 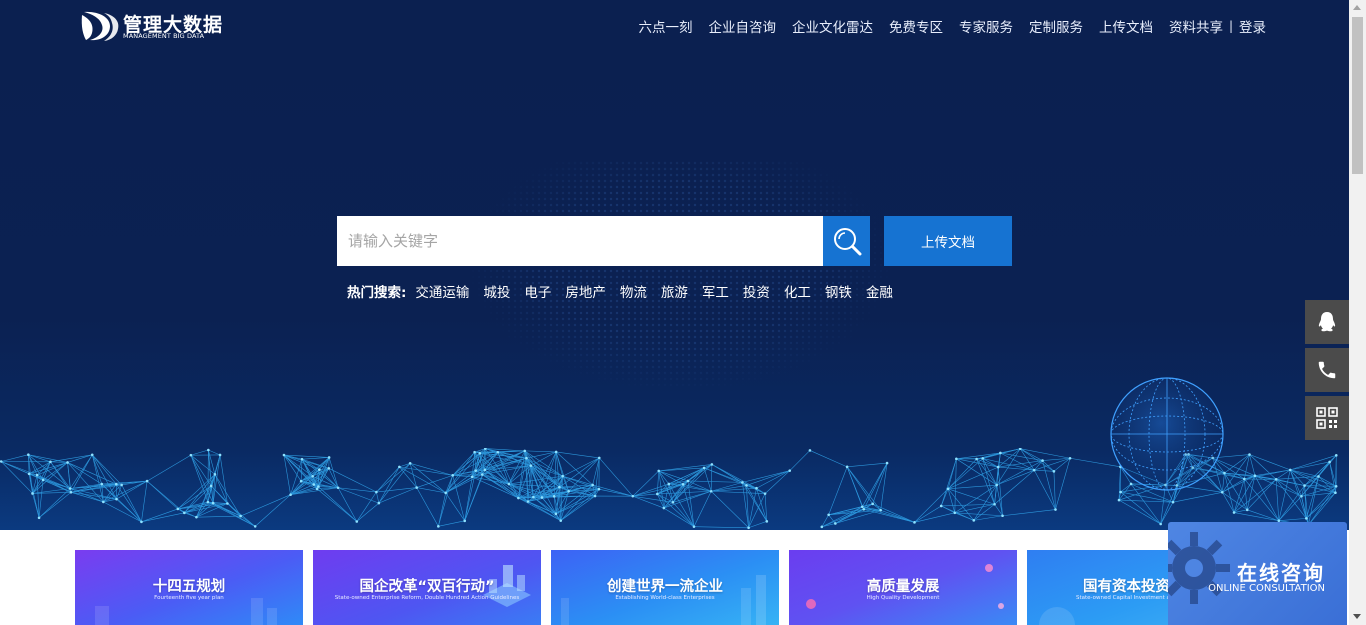 I want to click on site-logo: 管理大数据 MANAGEMENT BIG DATA, so click(x=155, y=26).